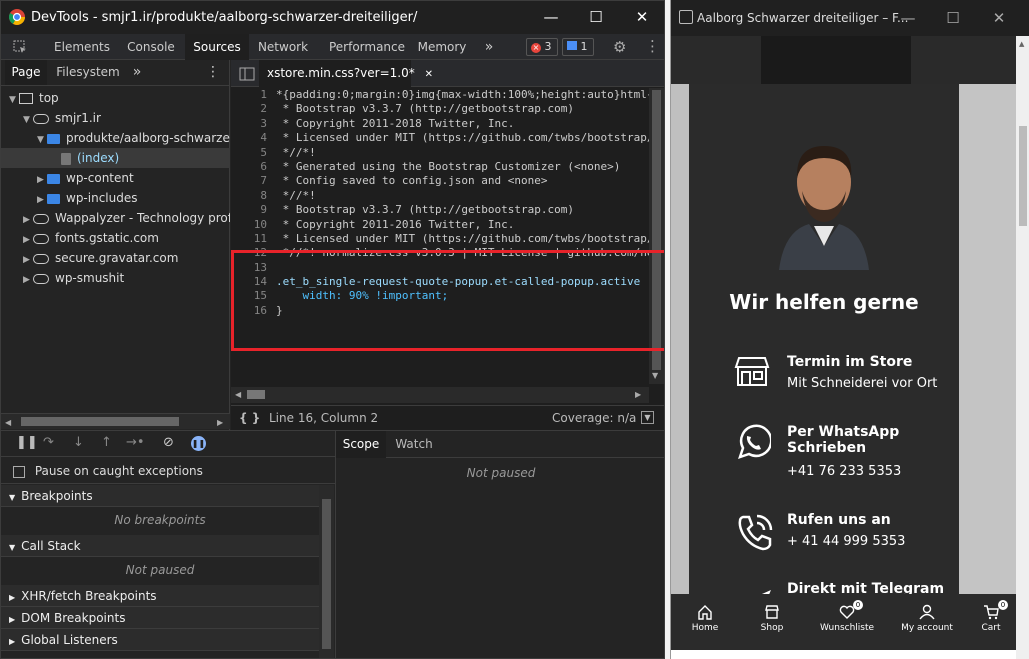  Describe the element at coordinates (26, 72) in the screenshot. I see `tab-page: Page` at that location.